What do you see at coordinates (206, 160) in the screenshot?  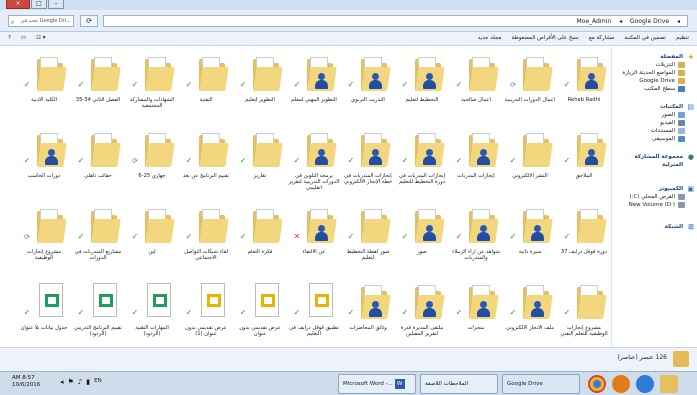 I see `file-item: ✓ تقييم البرنامج عن بعد` at bounding box center [206, 160].